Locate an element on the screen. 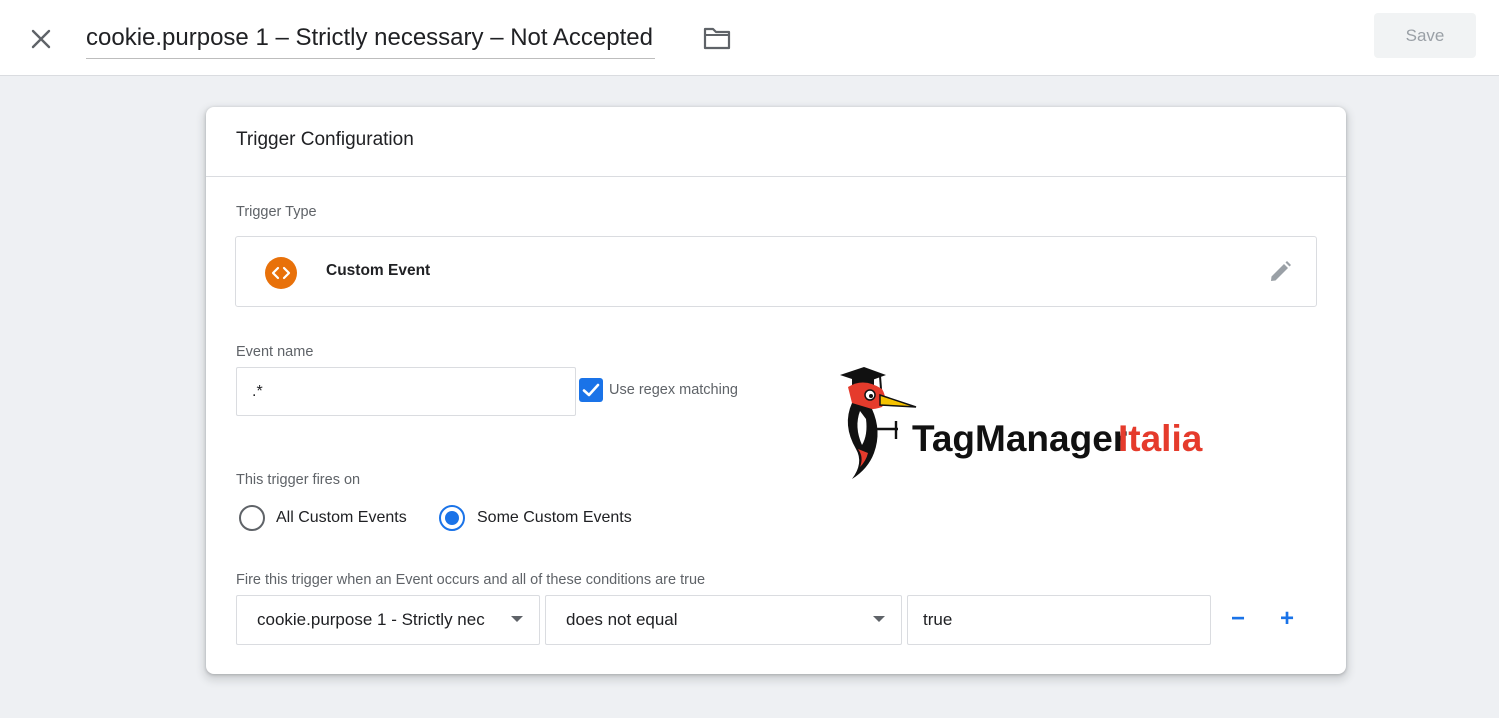 Image resolution: width=1499 pixels, height=718 pixels. variable-select-value: cookie.purpose 1 - Strictly nec is located at coordinates (371, 619).